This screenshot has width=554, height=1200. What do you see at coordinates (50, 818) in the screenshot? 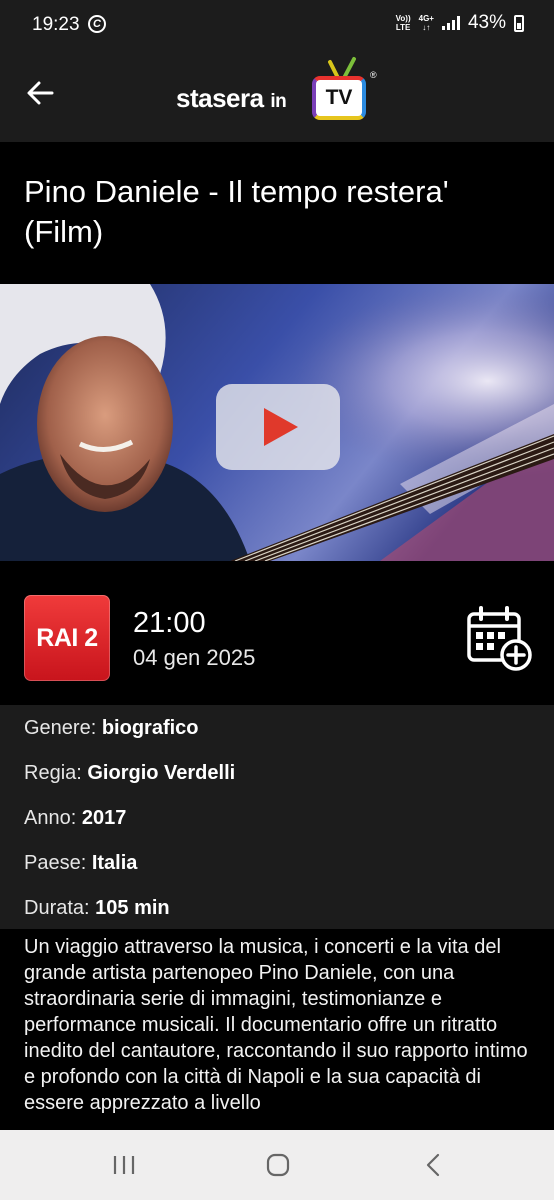
I see `year-label: Anno:` at bounding box center [50, 818].